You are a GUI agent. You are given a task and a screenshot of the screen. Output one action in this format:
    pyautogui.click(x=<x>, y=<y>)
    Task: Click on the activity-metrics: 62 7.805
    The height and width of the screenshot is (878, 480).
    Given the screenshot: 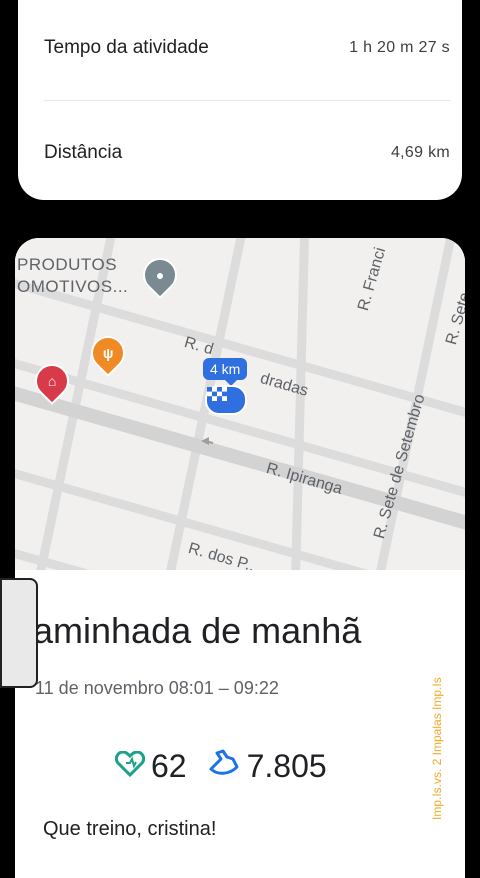 What is the action you would take?
    pyautogui.click(x=220, y=766)
    